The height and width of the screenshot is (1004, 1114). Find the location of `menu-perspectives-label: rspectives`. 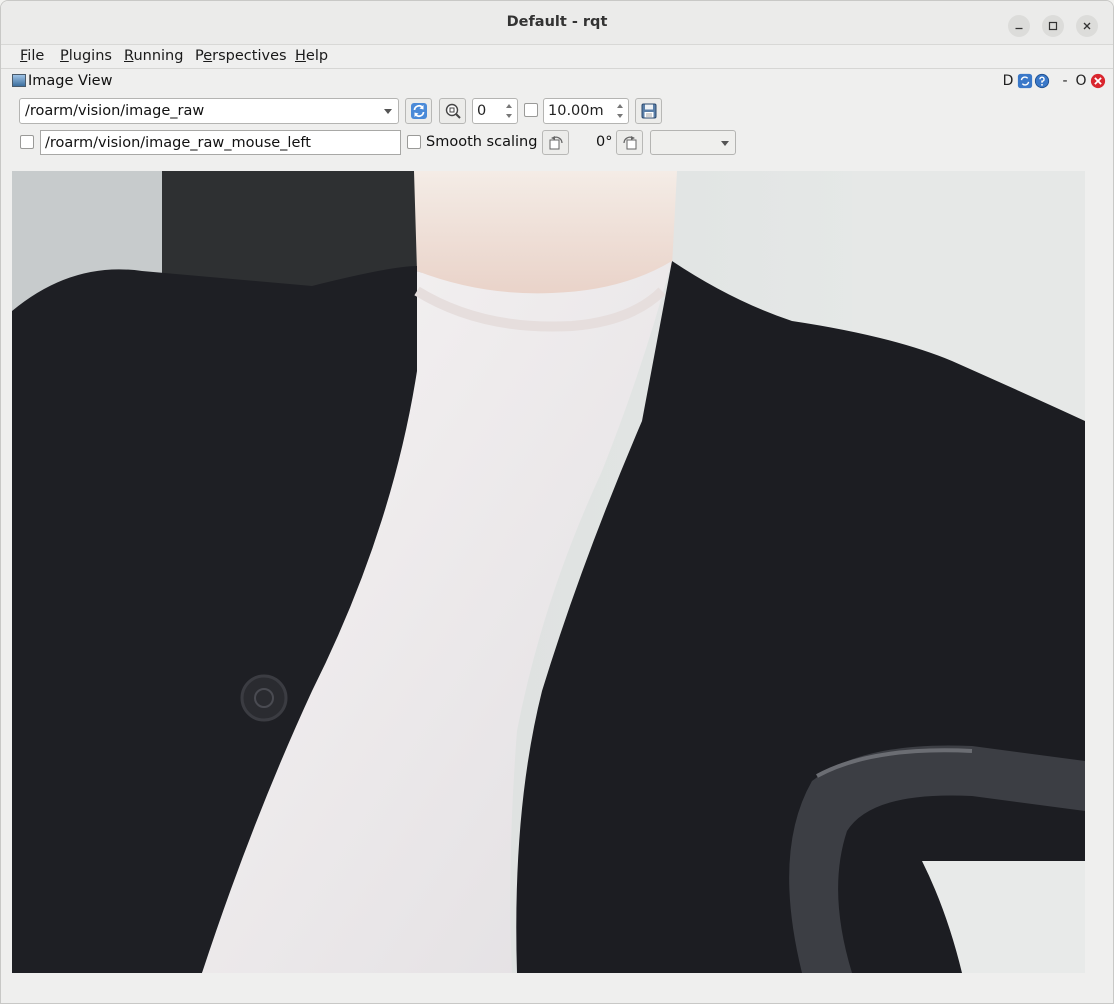

menu-perspectives-label: rspectives is located at coordinates (249, 56).